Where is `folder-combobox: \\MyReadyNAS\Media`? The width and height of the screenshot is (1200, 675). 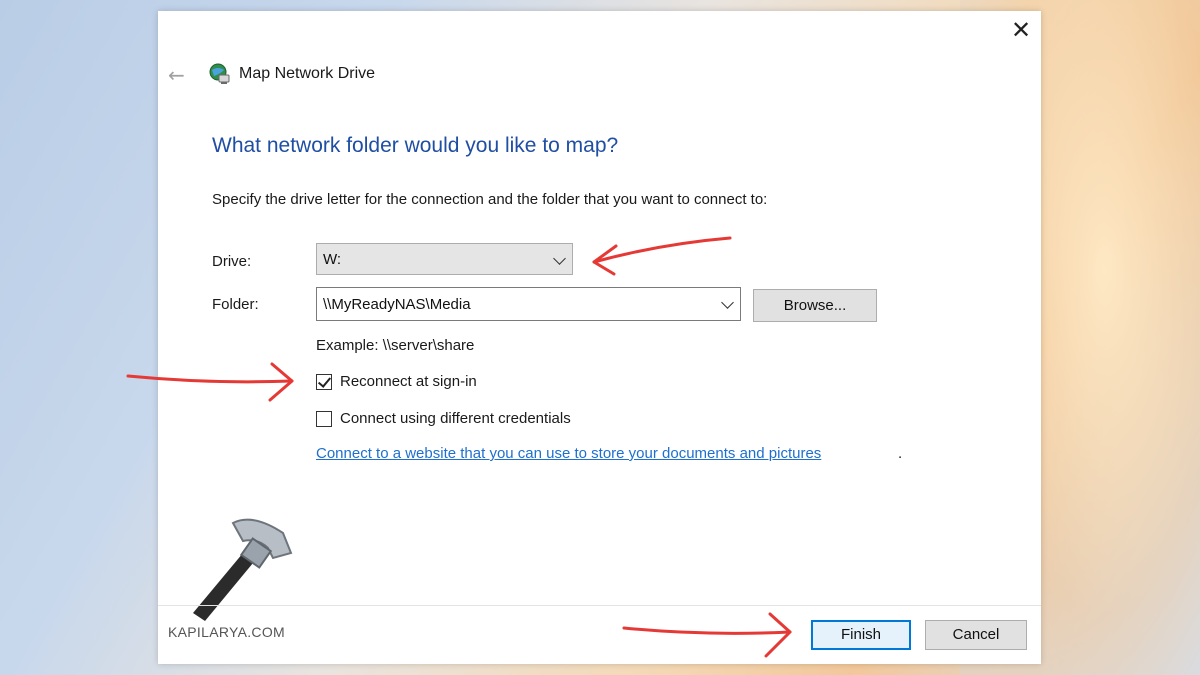
folder-combobox: \\MyReadyNAS\Media is located at coordinates (528, 304).